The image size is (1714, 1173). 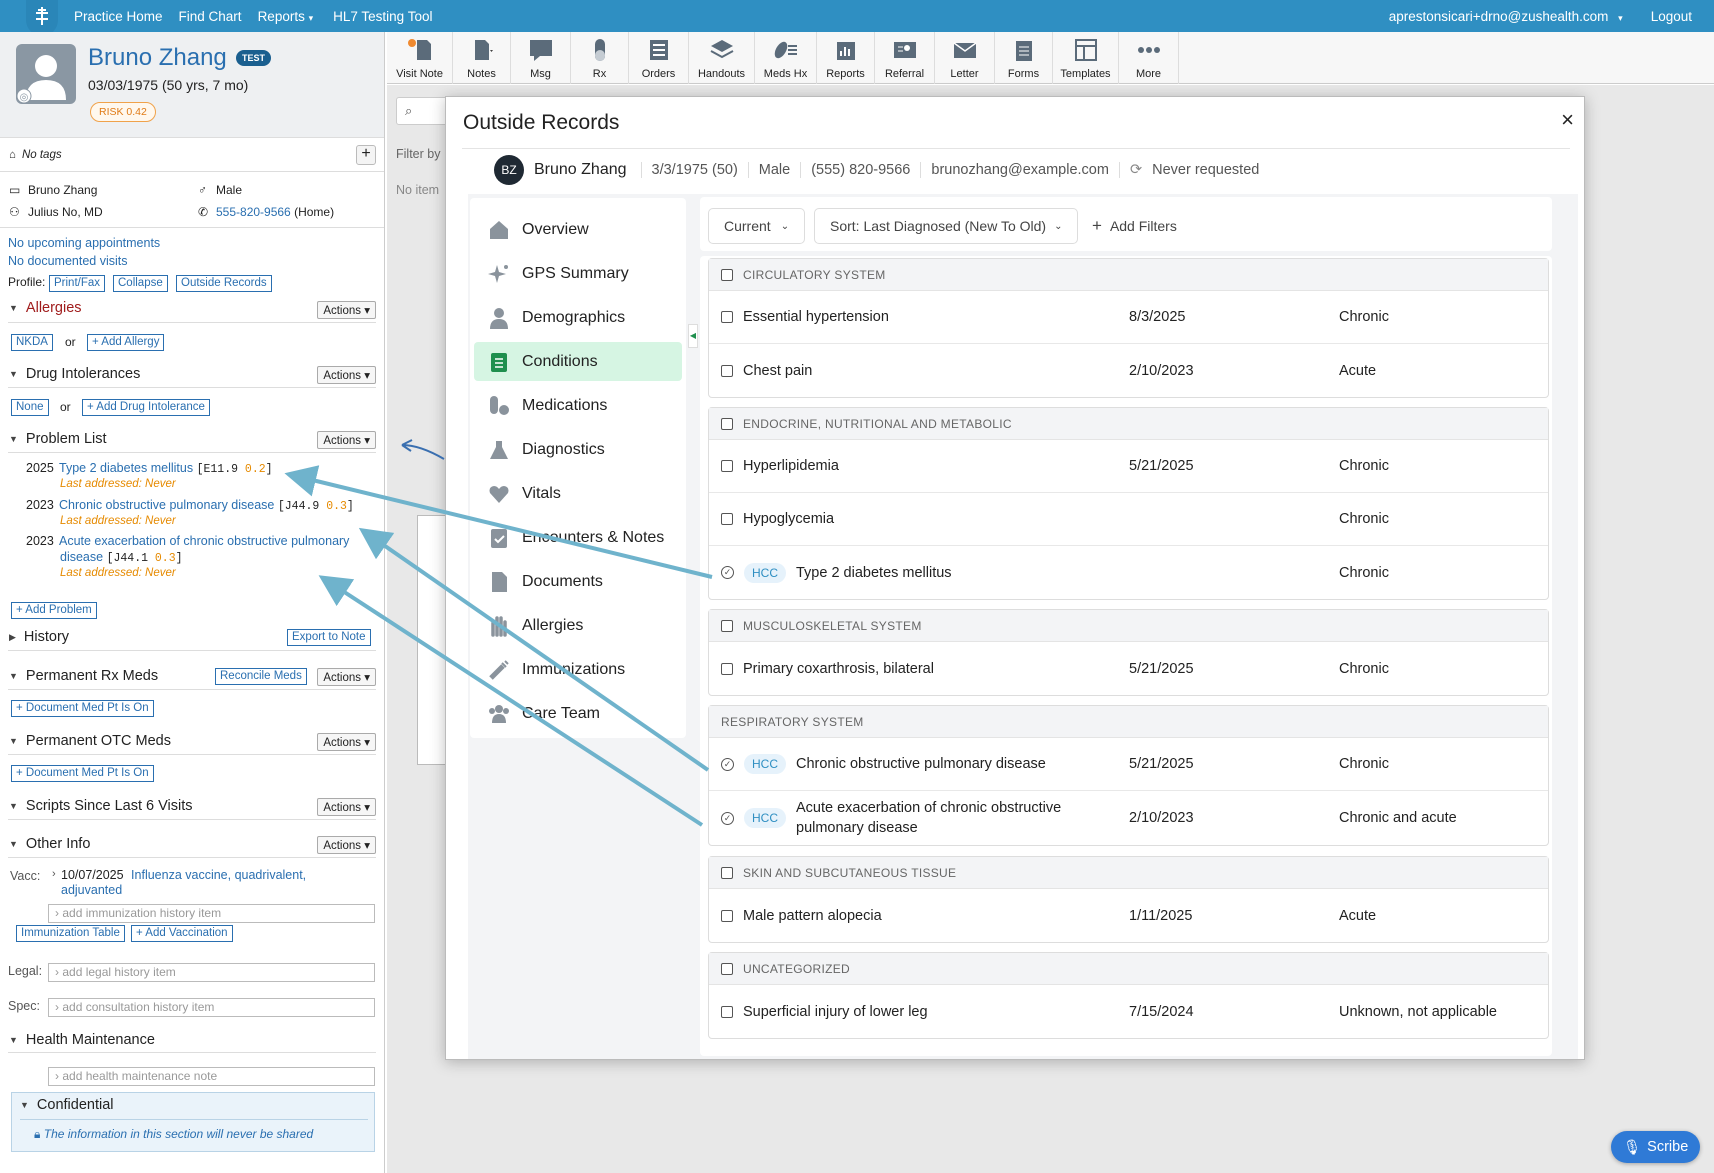 What do you see at coordinates (74, 374) in the screenshot?
I see `drug-intolerances-header: ▼ Drug Intolerances` at bounding box center [74, 374].